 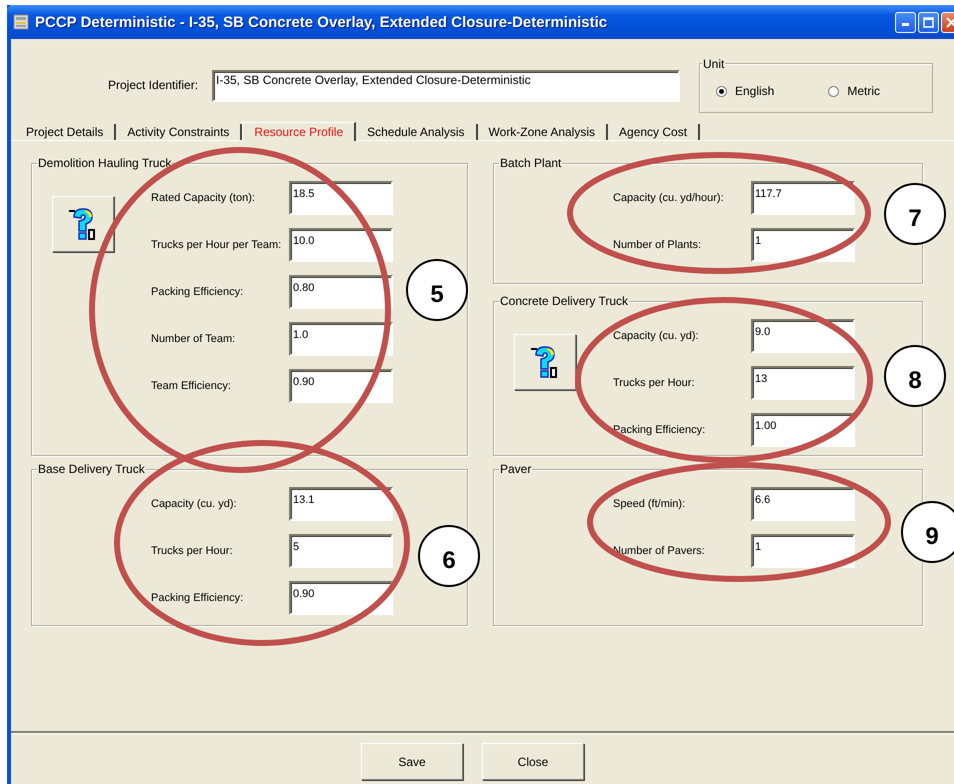 I want to click on dialog-button: Save, so click(x=412, y=761).